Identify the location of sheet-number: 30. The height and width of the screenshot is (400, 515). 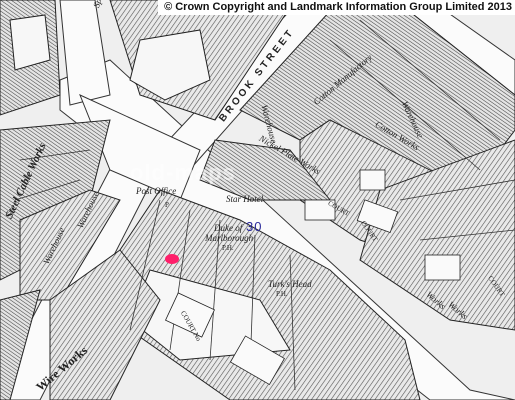
(254, 226).